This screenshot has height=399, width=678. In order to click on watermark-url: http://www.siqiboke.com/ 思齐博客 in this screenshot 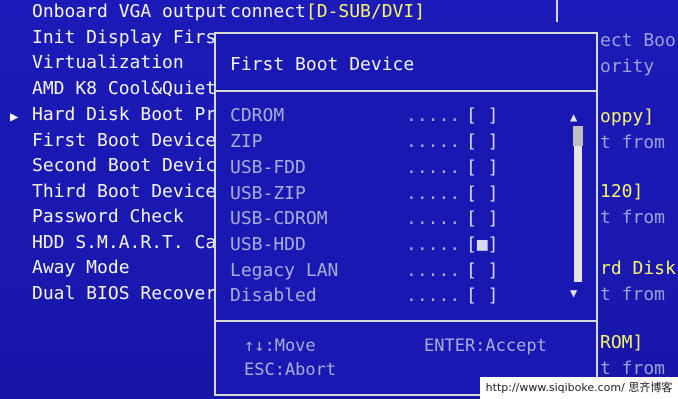, I will do `click(579, 388)`.